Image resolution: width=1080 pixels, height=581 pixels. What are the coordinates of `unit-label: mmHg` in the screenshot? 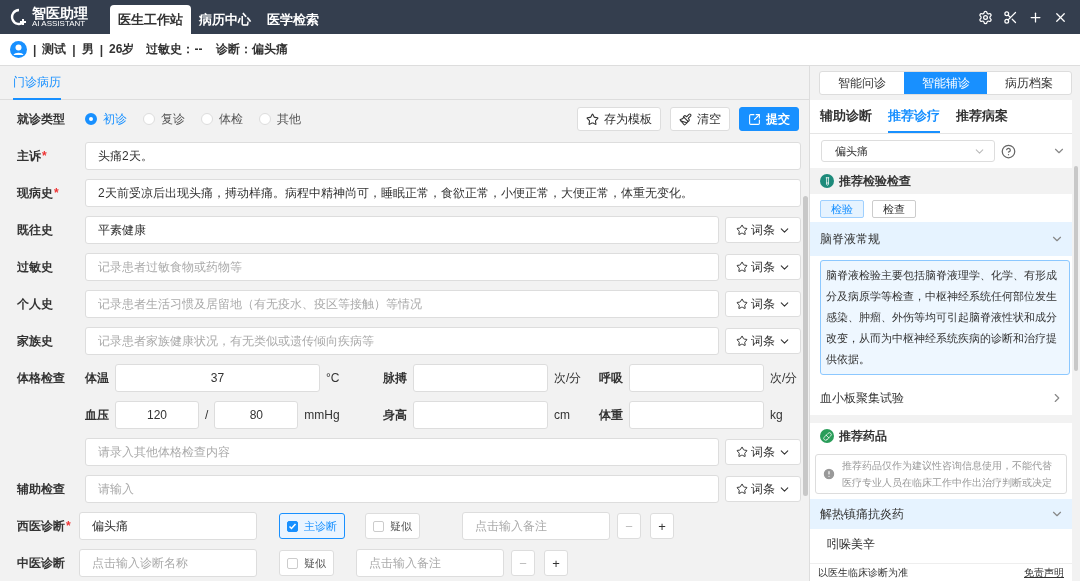 It's located at (322, 415).